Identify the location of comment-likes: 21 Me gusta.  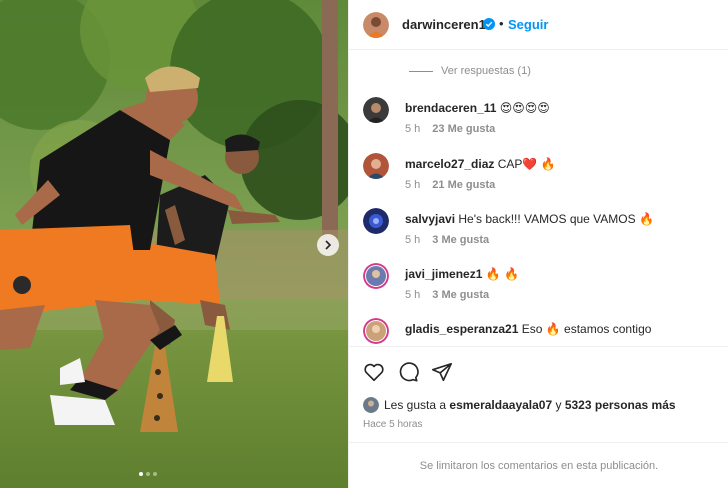
(463, 185).